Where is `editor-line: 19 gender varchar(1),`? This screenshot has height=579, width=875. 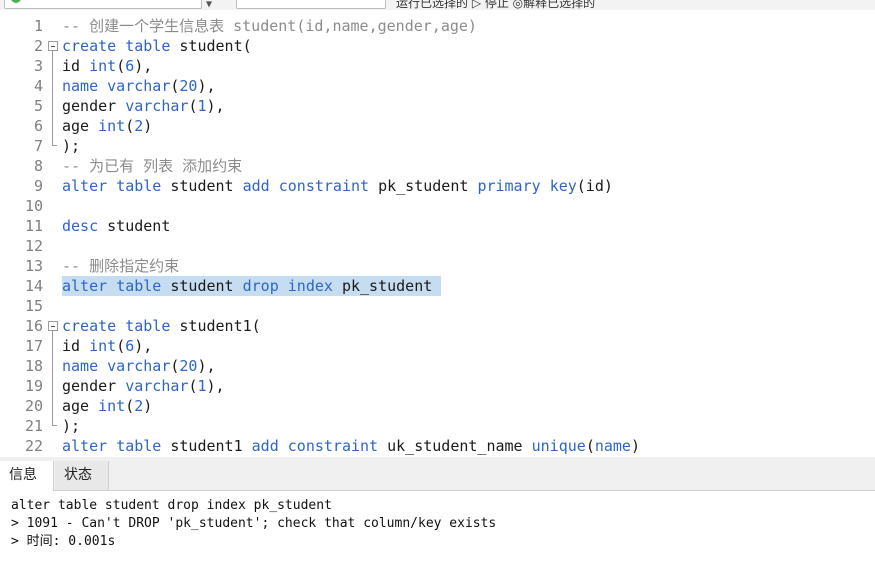
editor-line: 19 gender varchar(1), is located at coordinates (437, 386).